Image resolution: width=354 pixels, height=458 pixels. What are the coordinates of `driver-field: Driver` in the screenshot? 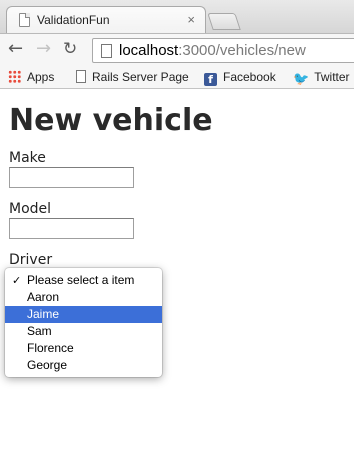 It's located at (179, 260).